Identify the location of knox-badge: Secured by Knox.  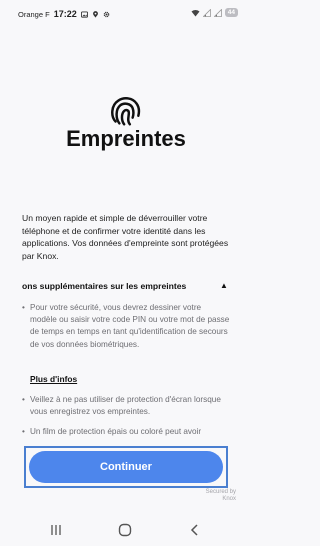
(221, 496).